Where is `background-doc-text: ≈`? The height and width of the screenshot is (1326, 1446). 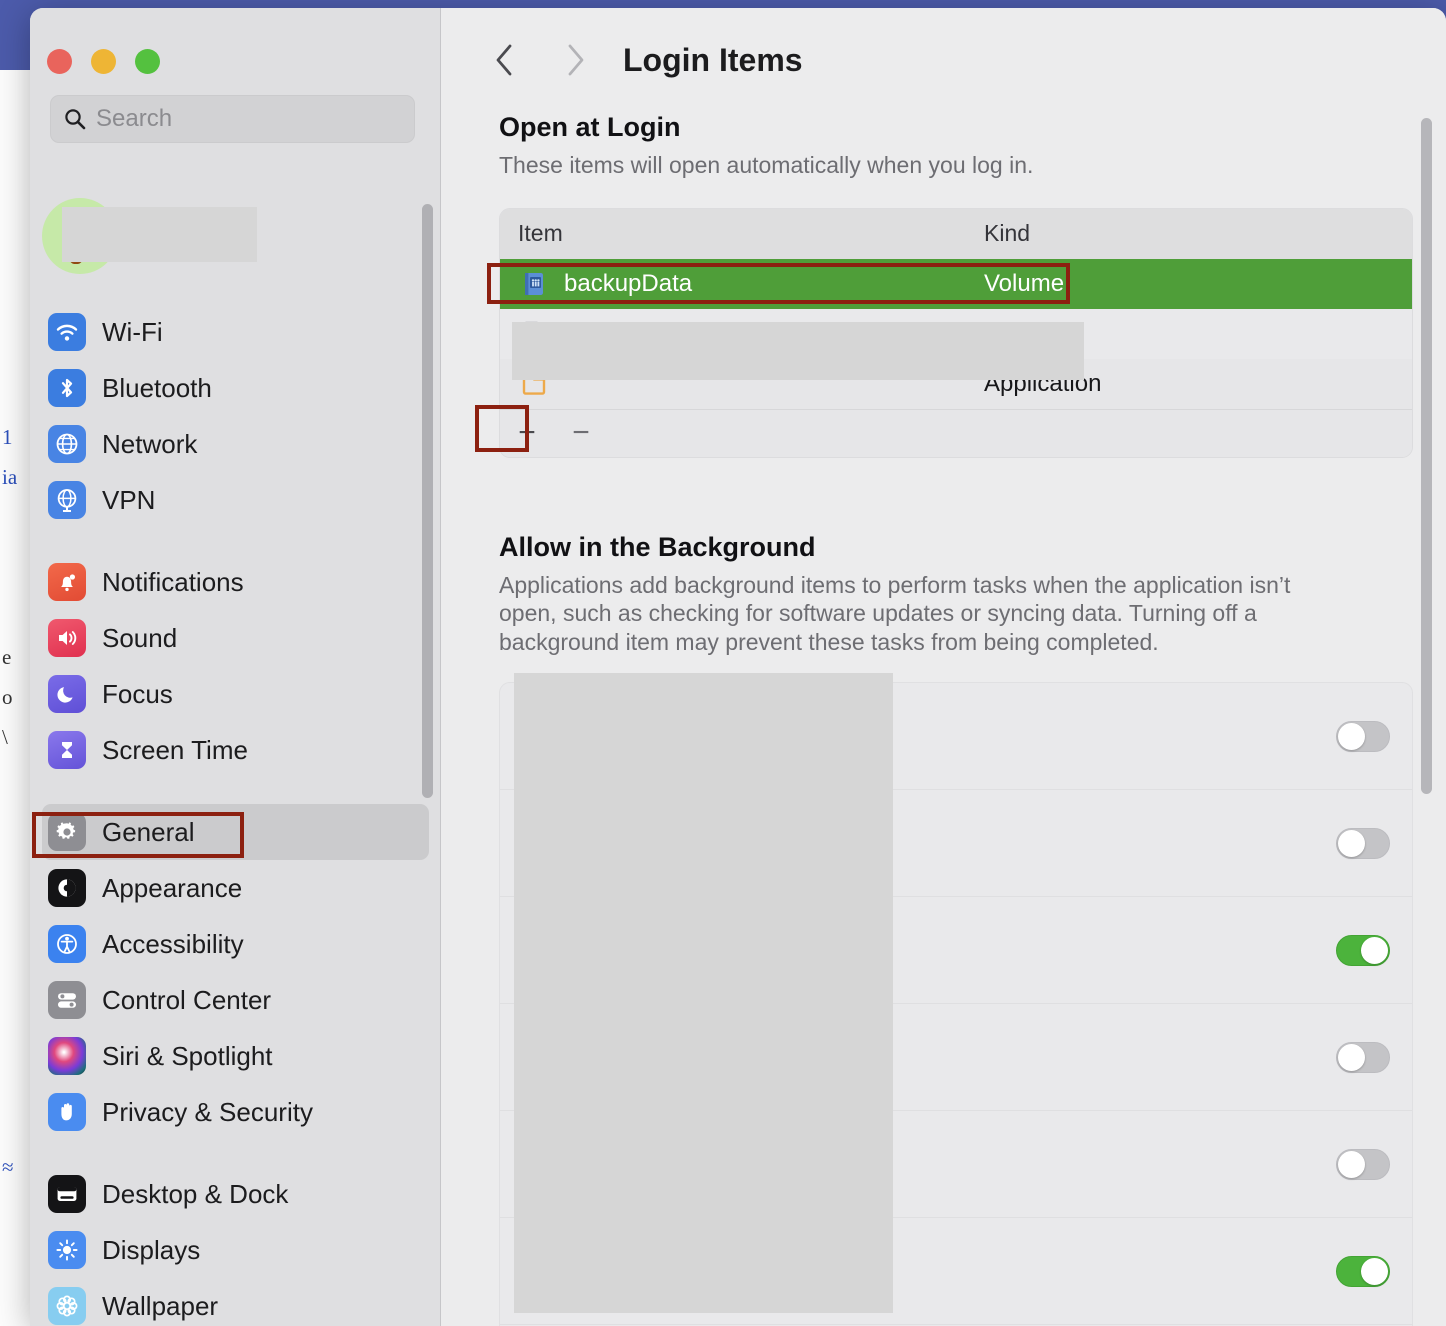 background-doc-text: ≈ is located at coordinates (8, 1167).